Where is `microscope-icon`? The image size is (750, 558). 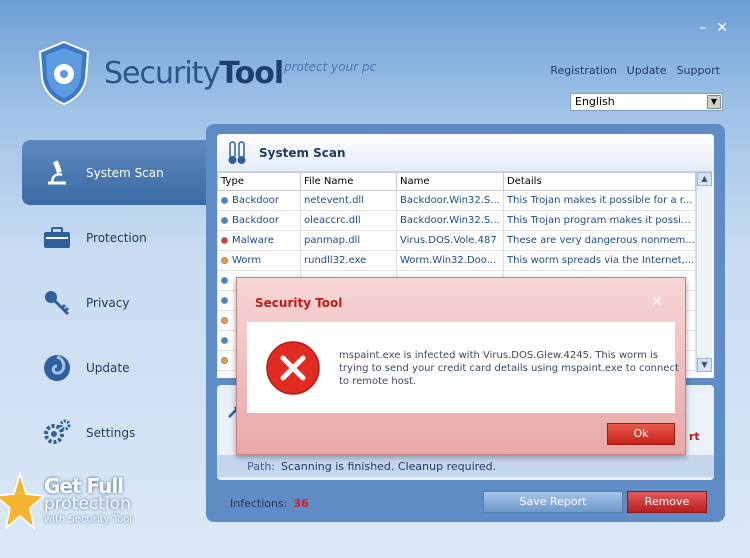
microscope-icon is located at coordinates (57, 173).